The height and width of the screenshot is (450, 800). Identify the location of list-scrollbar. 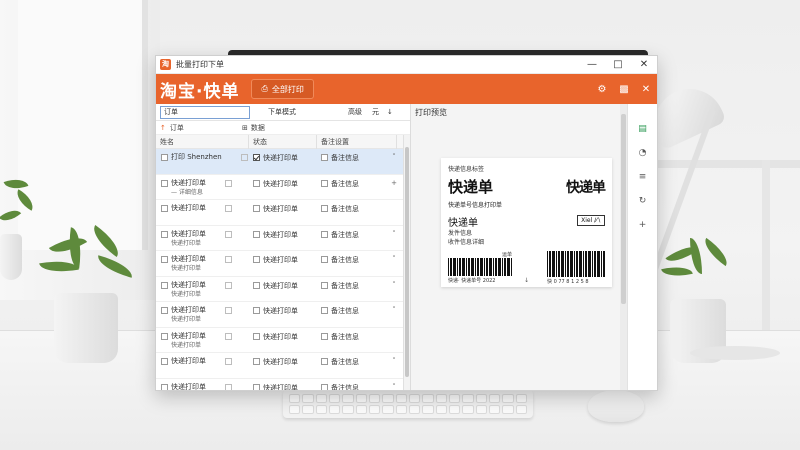
(406, 262).